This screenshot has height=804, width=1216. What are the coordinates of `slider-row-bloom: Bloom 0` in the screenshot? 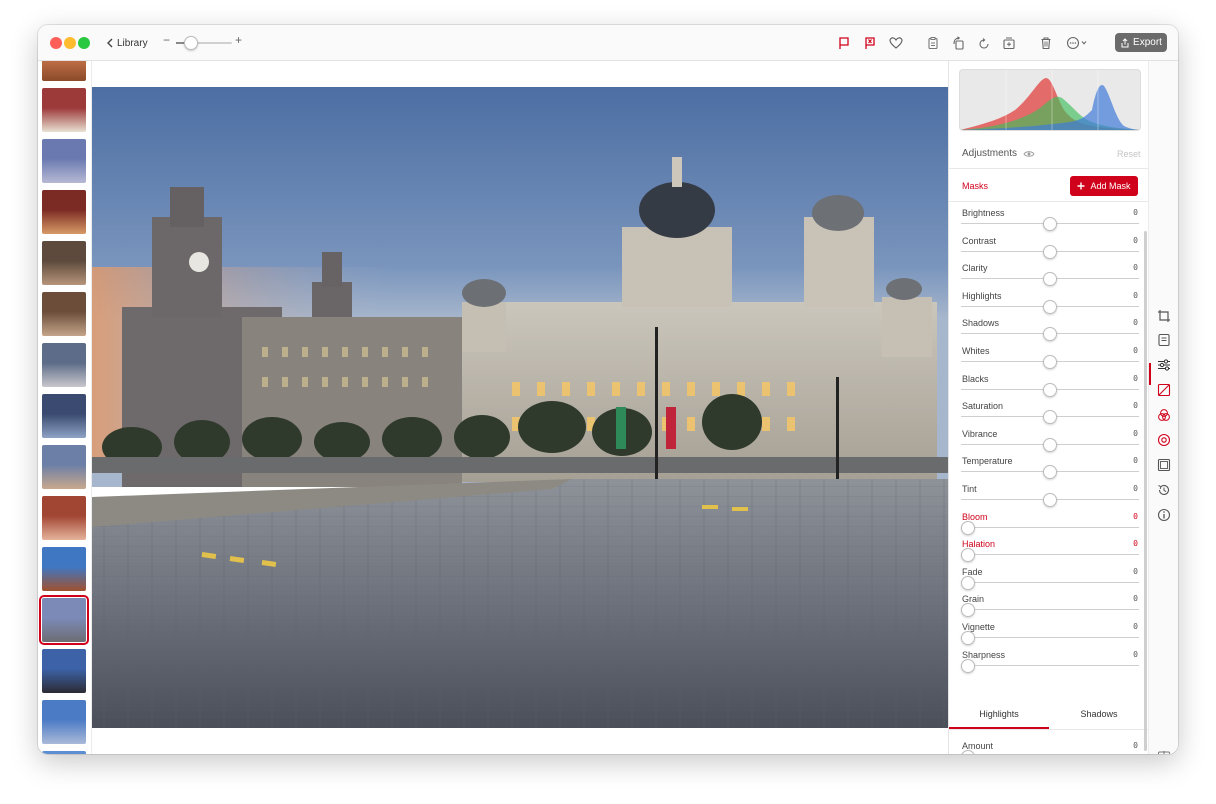 It's located at (1048, 525).